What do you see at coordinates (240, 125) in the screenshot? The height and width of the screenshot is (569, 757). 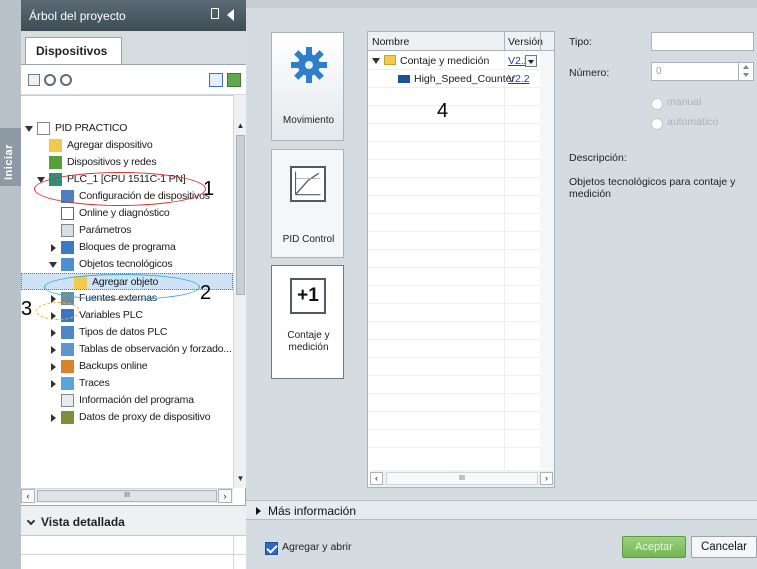 I see `scroll-up-icon: ▲` at bounding box center [240, 125].